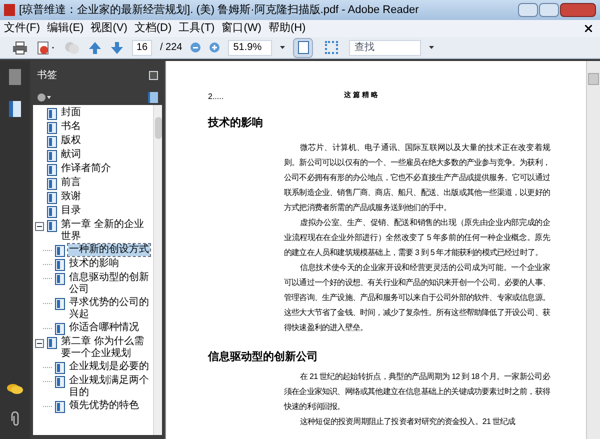 The width and height of the screenshot is (600, 439). What do you see at coordinates (71, 197) in the screenshot?
I see `bookmark-item: 致谢` at bounding box center [71, 197].